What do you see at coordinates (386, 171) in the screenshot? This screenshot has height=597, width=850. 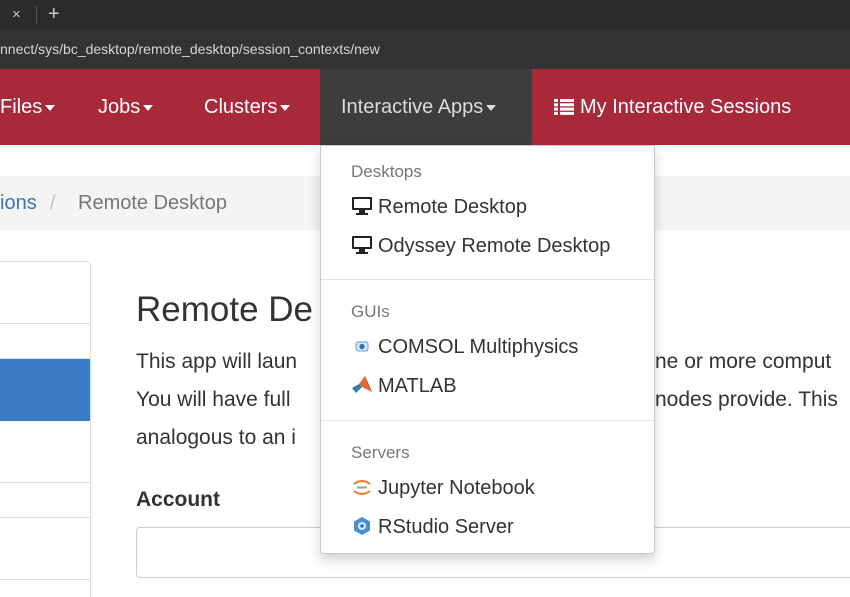 I see `dropdown-header-desktops: Desktops` at bounding box center [386, 171].